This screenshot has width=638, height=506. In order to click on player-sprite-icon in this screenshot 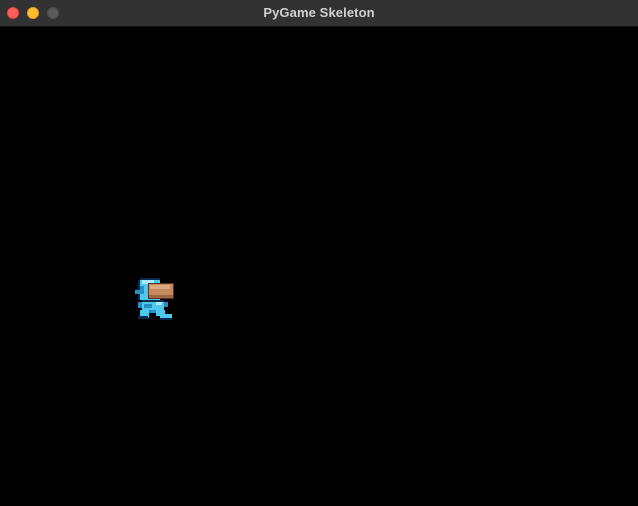, I will do `click(154, 299)`.